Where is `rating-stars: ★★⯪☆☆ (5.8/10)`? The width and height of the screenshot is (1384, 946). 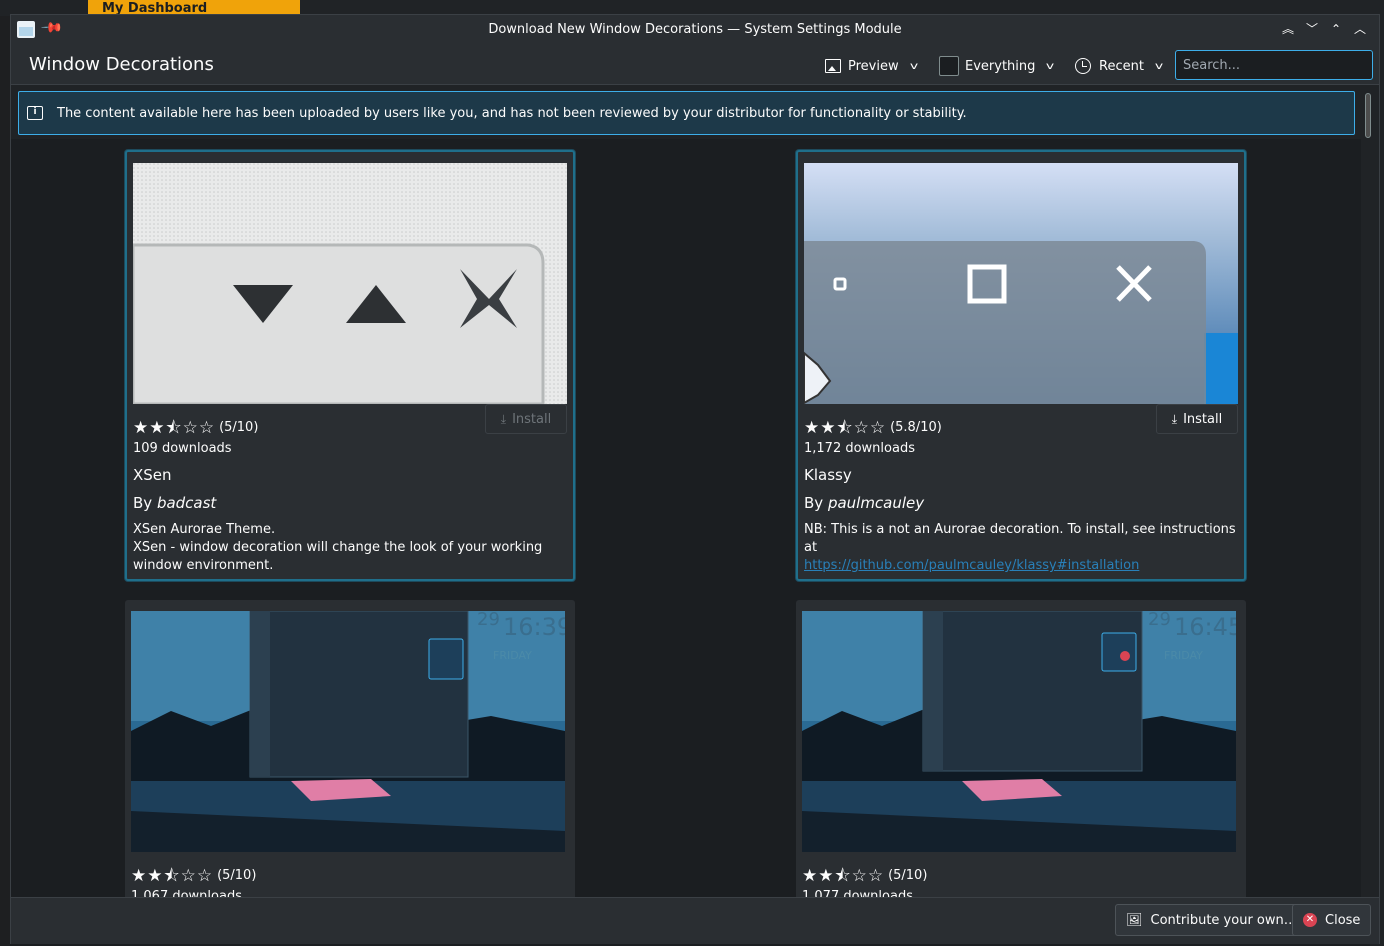
rating-stars: ★★⯪☆☆ (5.8/10) is located at coordinates (873, 428).